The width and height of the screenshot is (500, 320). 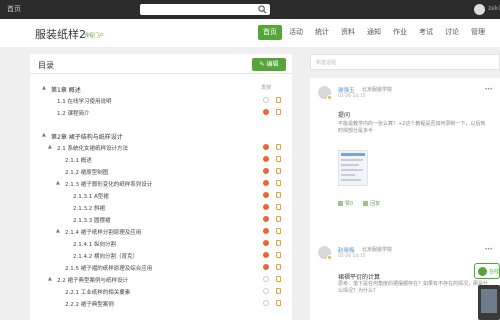 What do you see at coordinates (353, 168) in the screenshot?
I see `post-image` at bounding box center [353, 168].